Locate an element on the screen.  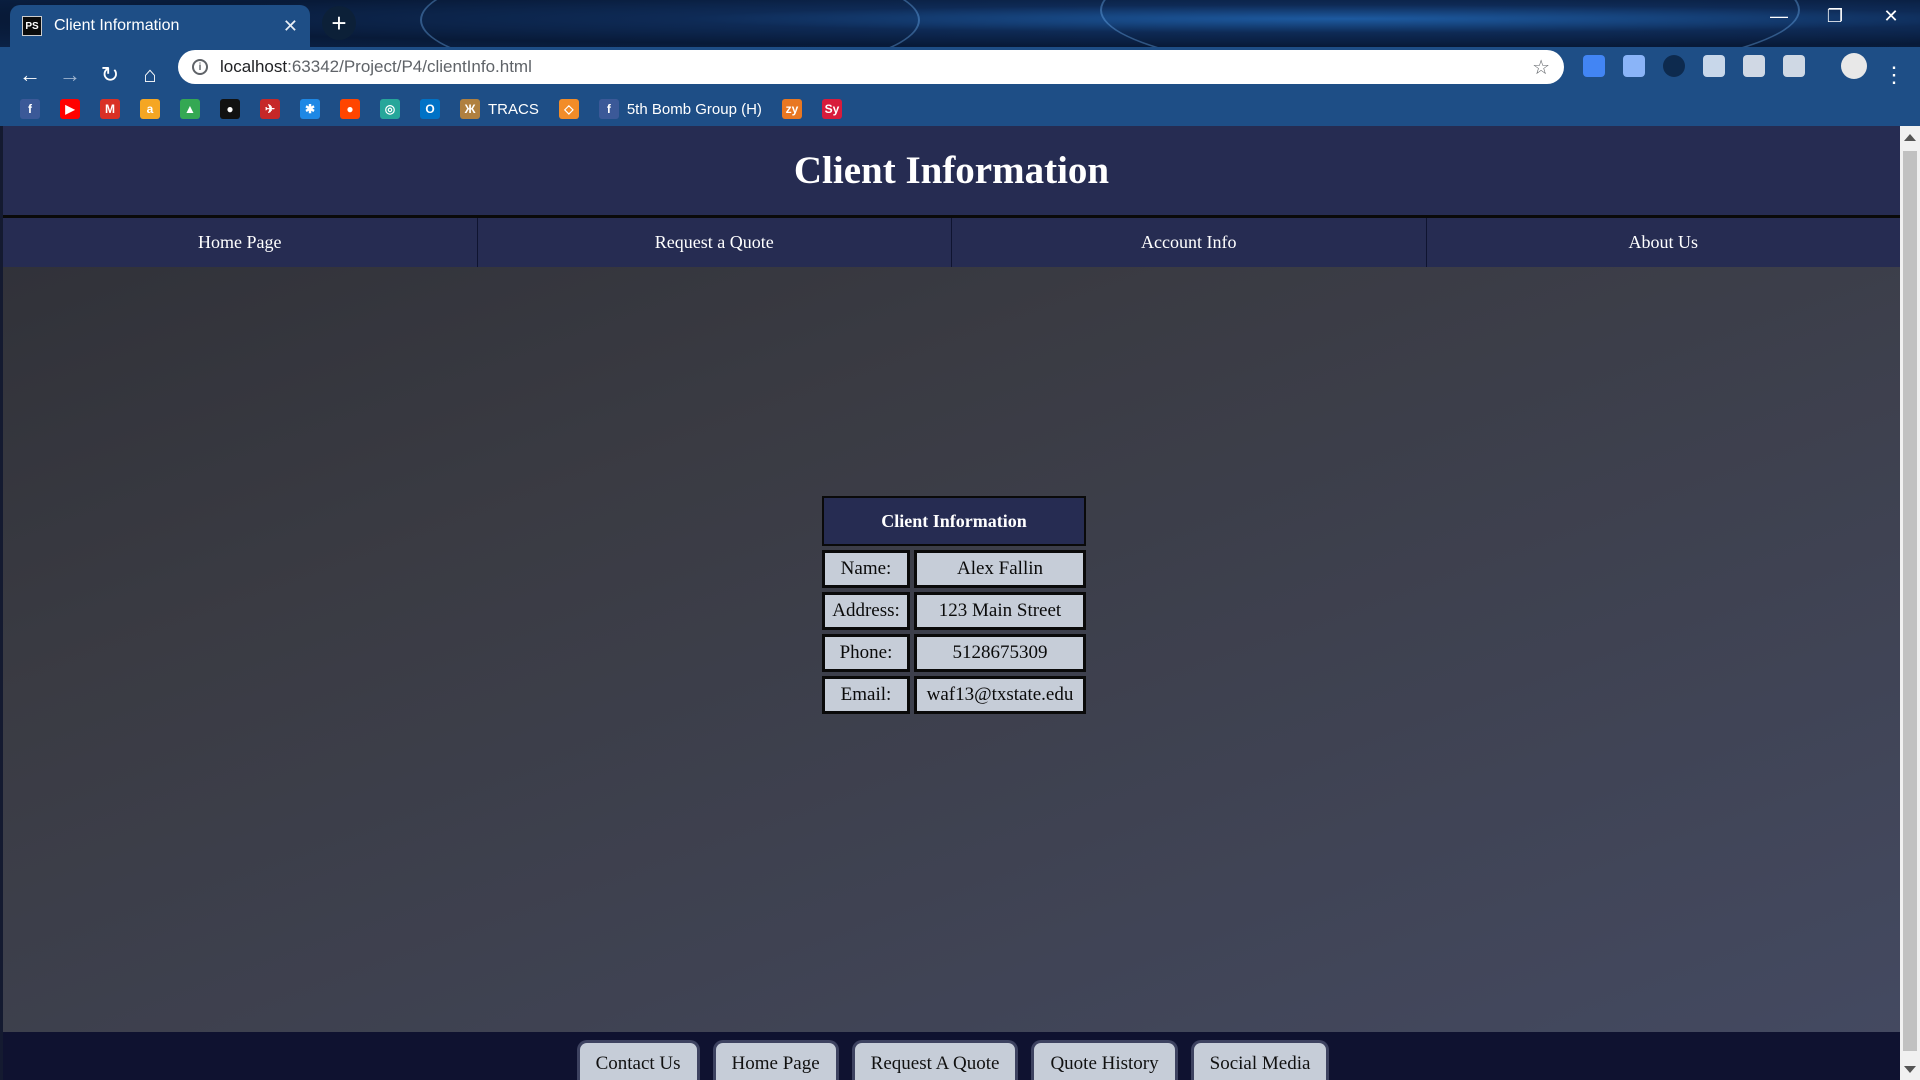
browser-tab: PS Client Information ✕ is located at coordinates (160, 26).